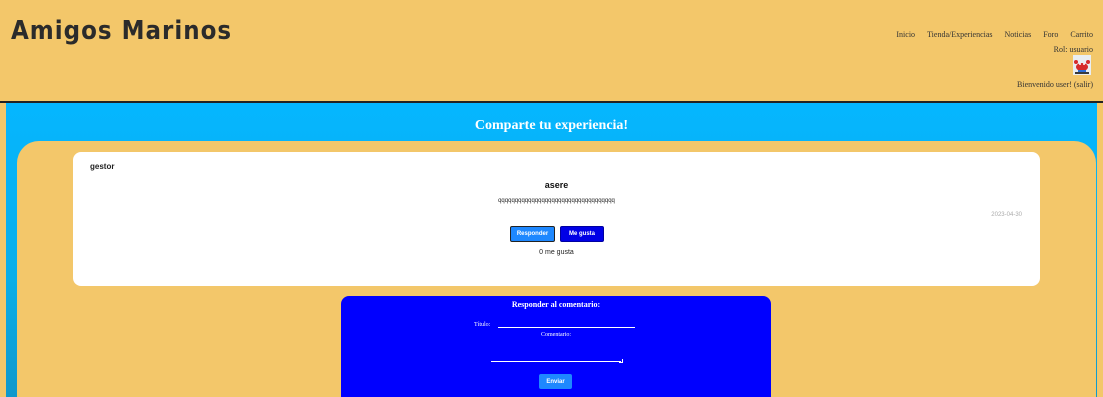 This screenshot has height=397, width=1103. I want to click on comment-textarea, so click(556, 352).